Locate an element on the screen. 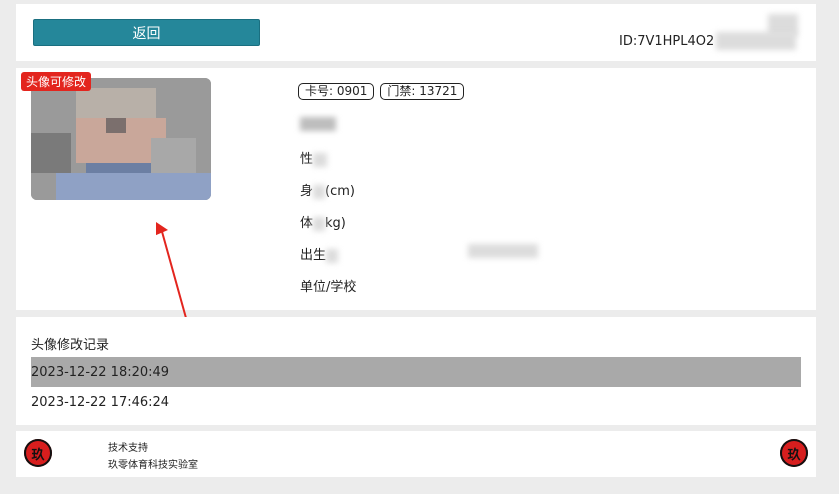 This screenshot has width=839, height=494. redacted-birth is located at coordinates (503, 251).